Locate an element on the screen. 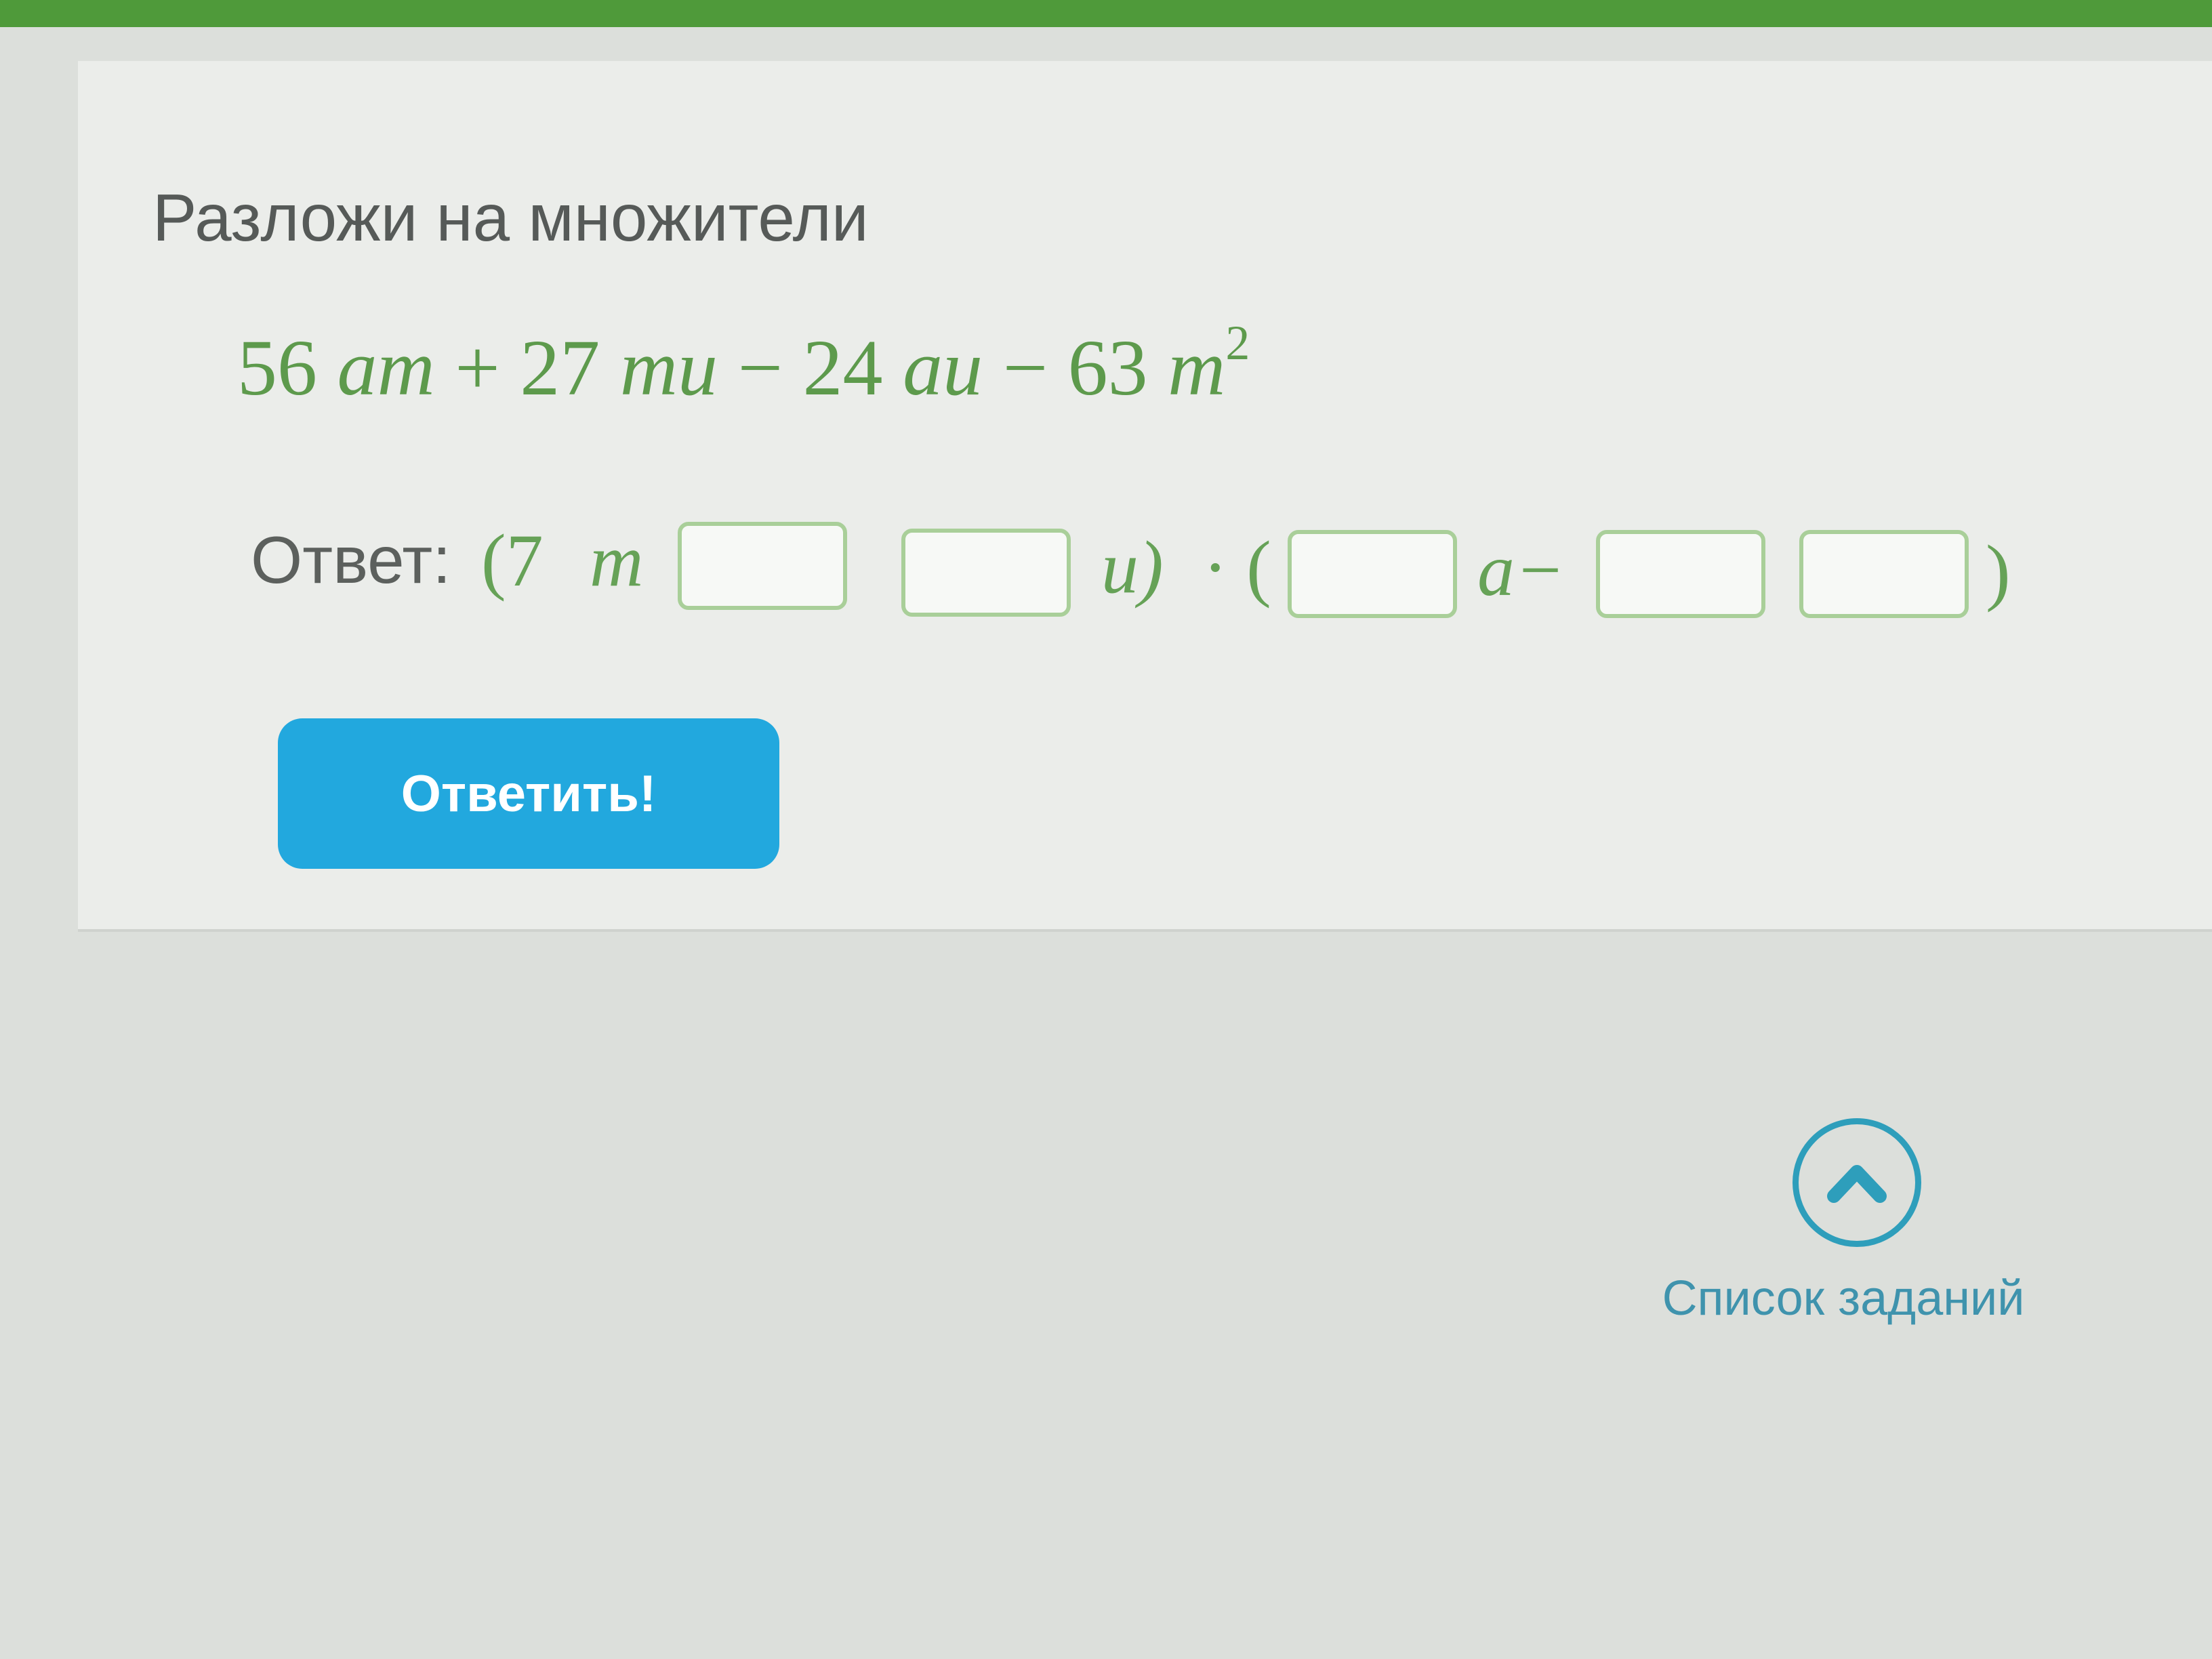  task-expression: 56 am + 27 mu − 24 au − 63 m2 is located at coordinates (744, 365).